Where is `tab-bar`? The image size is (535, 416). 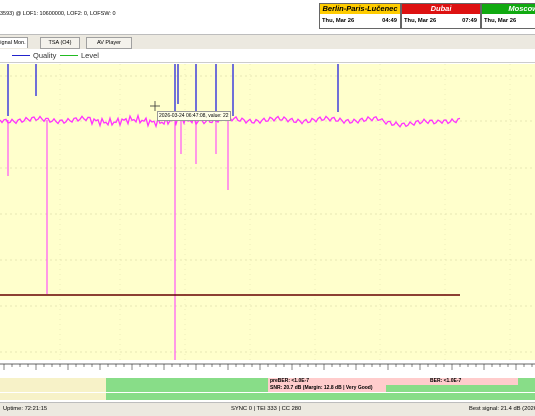
tab-bar is located at coordinates (267, 41).